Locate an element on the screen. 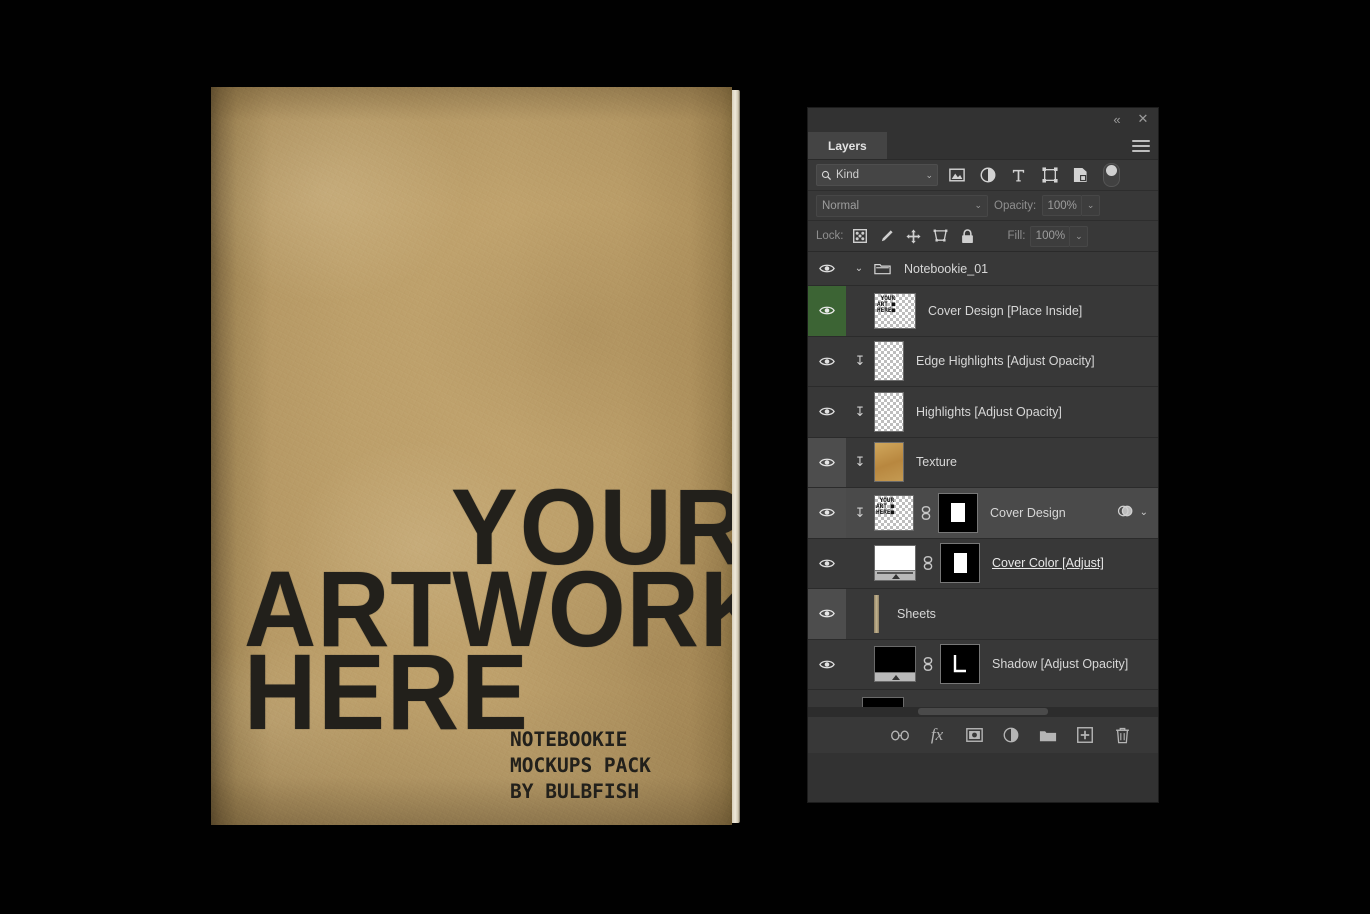 The height and width of the screenshot is (914, 1370). blend-mode-value: Normal is located at coordinates (841, 205).